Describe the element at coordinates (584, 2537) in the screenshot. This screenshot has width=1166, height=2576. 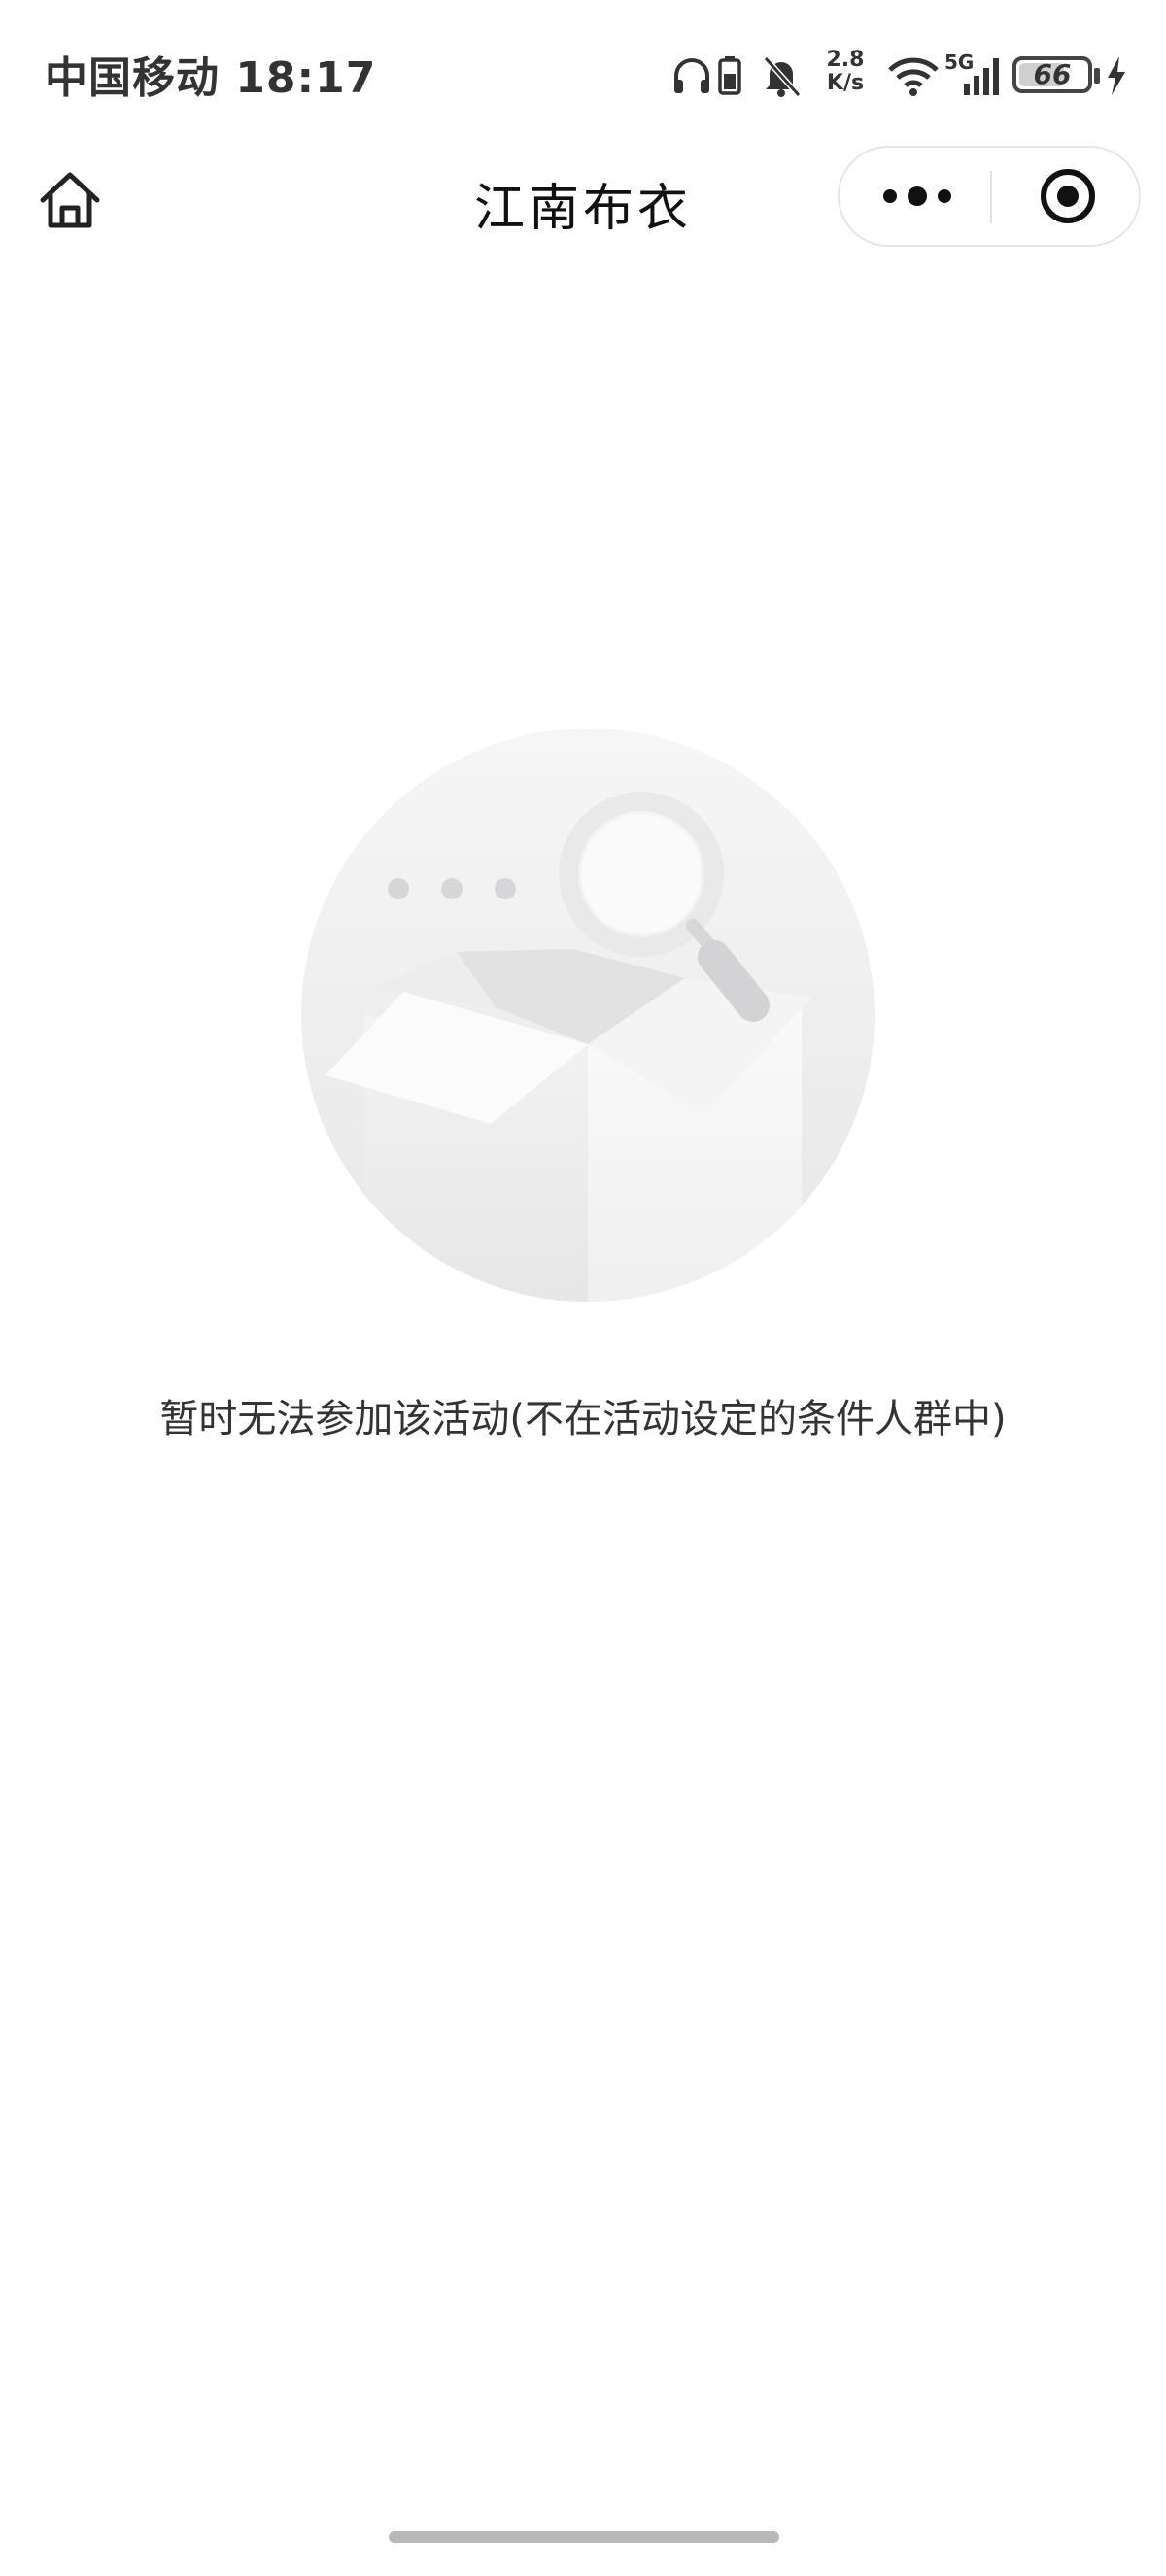
I see `home-indicator-bar` at that location.